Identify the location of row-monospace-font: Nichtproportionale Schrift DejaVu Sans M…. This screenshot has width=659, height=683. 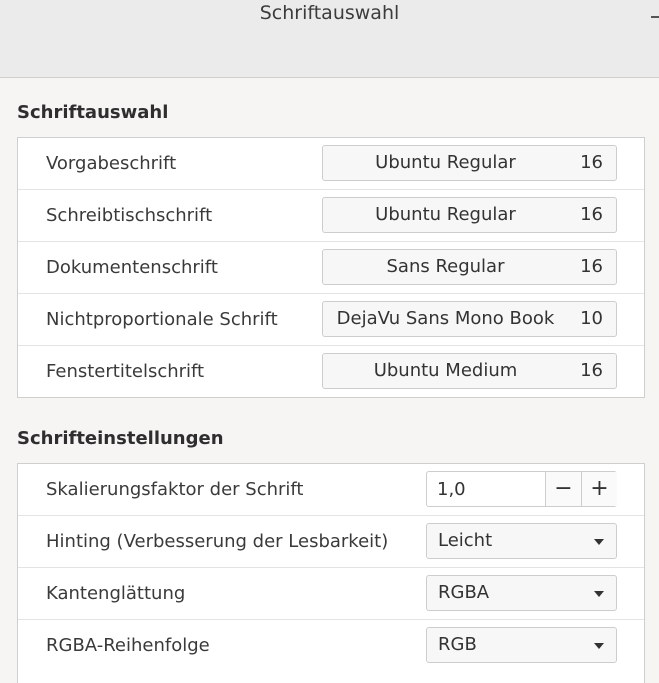
(331, 320).